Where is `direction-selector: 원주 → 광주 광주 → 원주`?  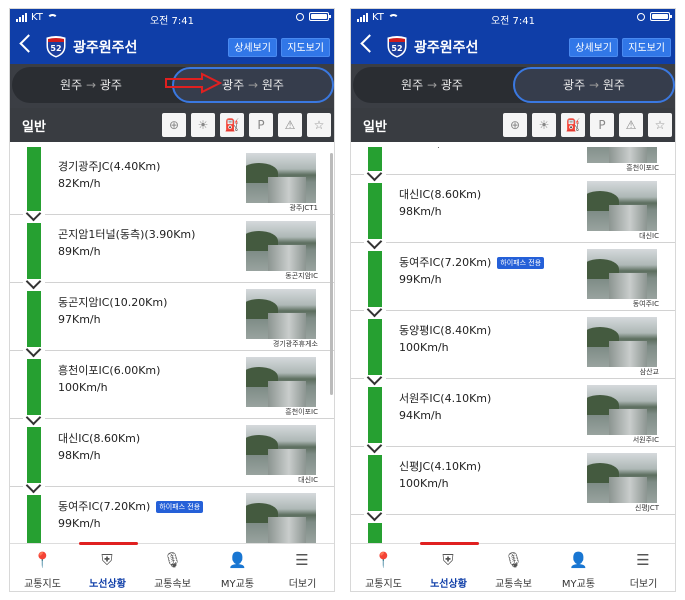
direction-selector: 원주 → 광주 광주 → 원주 is located at coordinates (513, 86).